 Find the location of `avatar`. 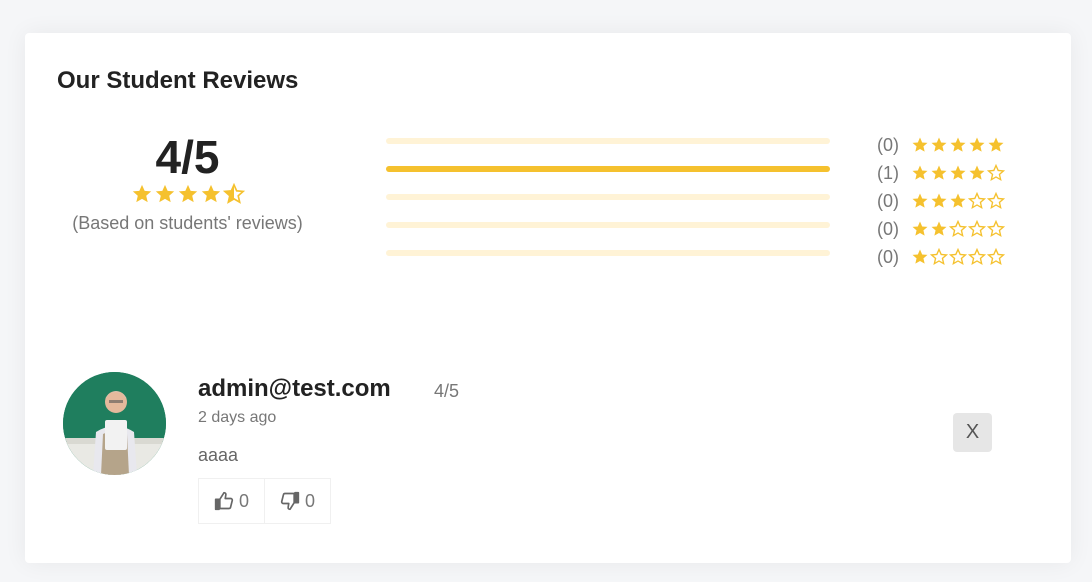

avatar is located at coordinates (114, 423).